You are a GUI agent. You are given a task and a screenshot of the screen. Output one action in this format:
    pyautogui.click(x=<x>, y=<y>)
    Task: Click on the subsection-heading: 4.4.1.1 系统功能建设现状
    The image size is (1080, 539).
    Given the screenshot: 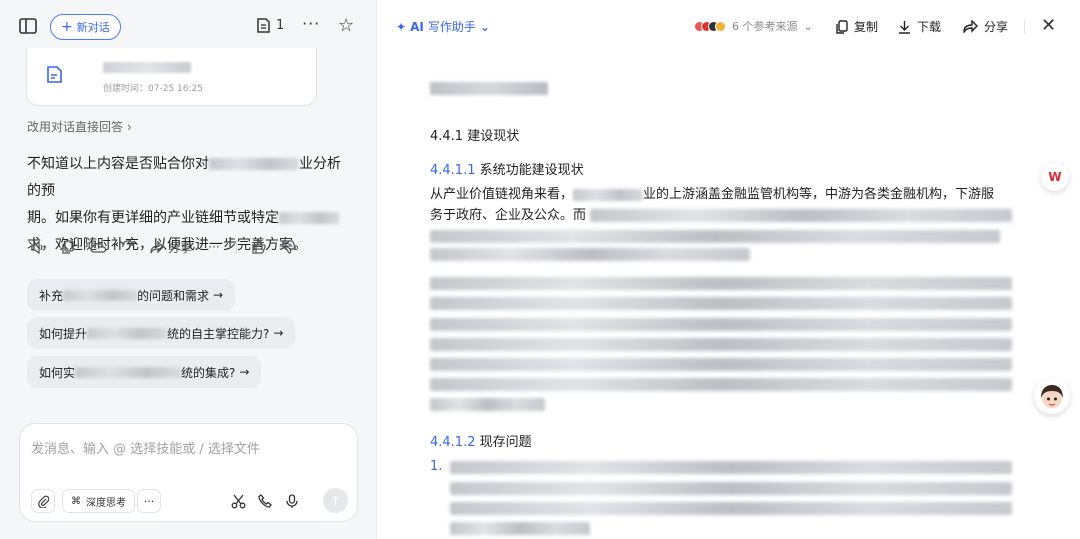 What is the action you would take?
    pyautogui.click(x=507, y=168)
    